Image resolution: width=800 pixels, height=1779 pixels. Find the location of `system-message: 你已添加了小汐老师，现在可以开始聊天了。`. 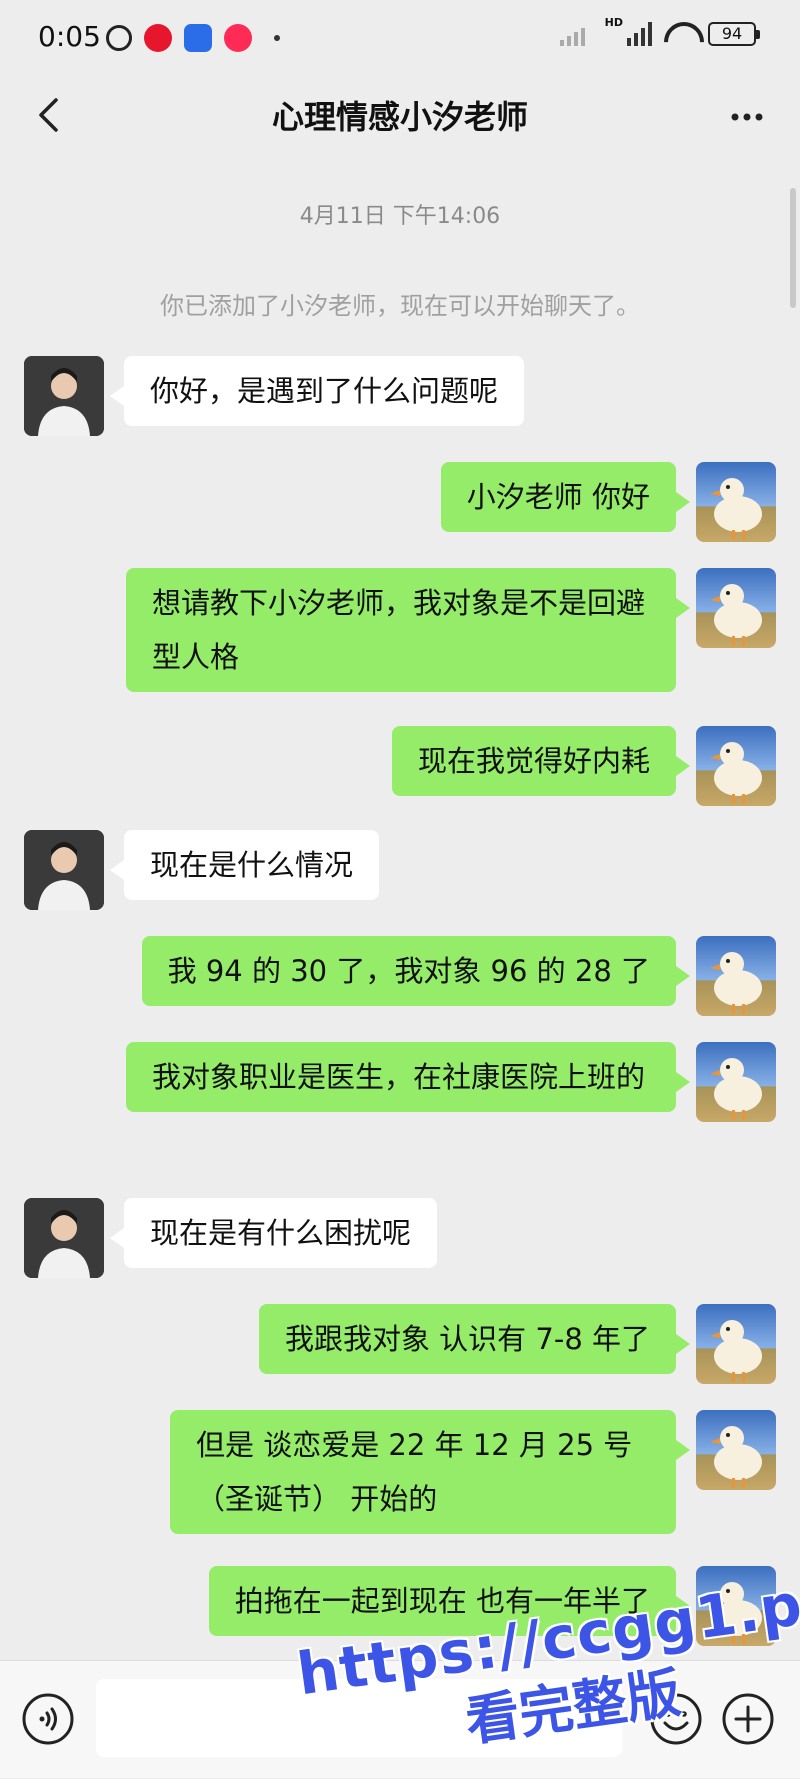

system-message: 你已添加了小汐老师，现在可以开始聊天了。 is located at coordinates (400, 306).